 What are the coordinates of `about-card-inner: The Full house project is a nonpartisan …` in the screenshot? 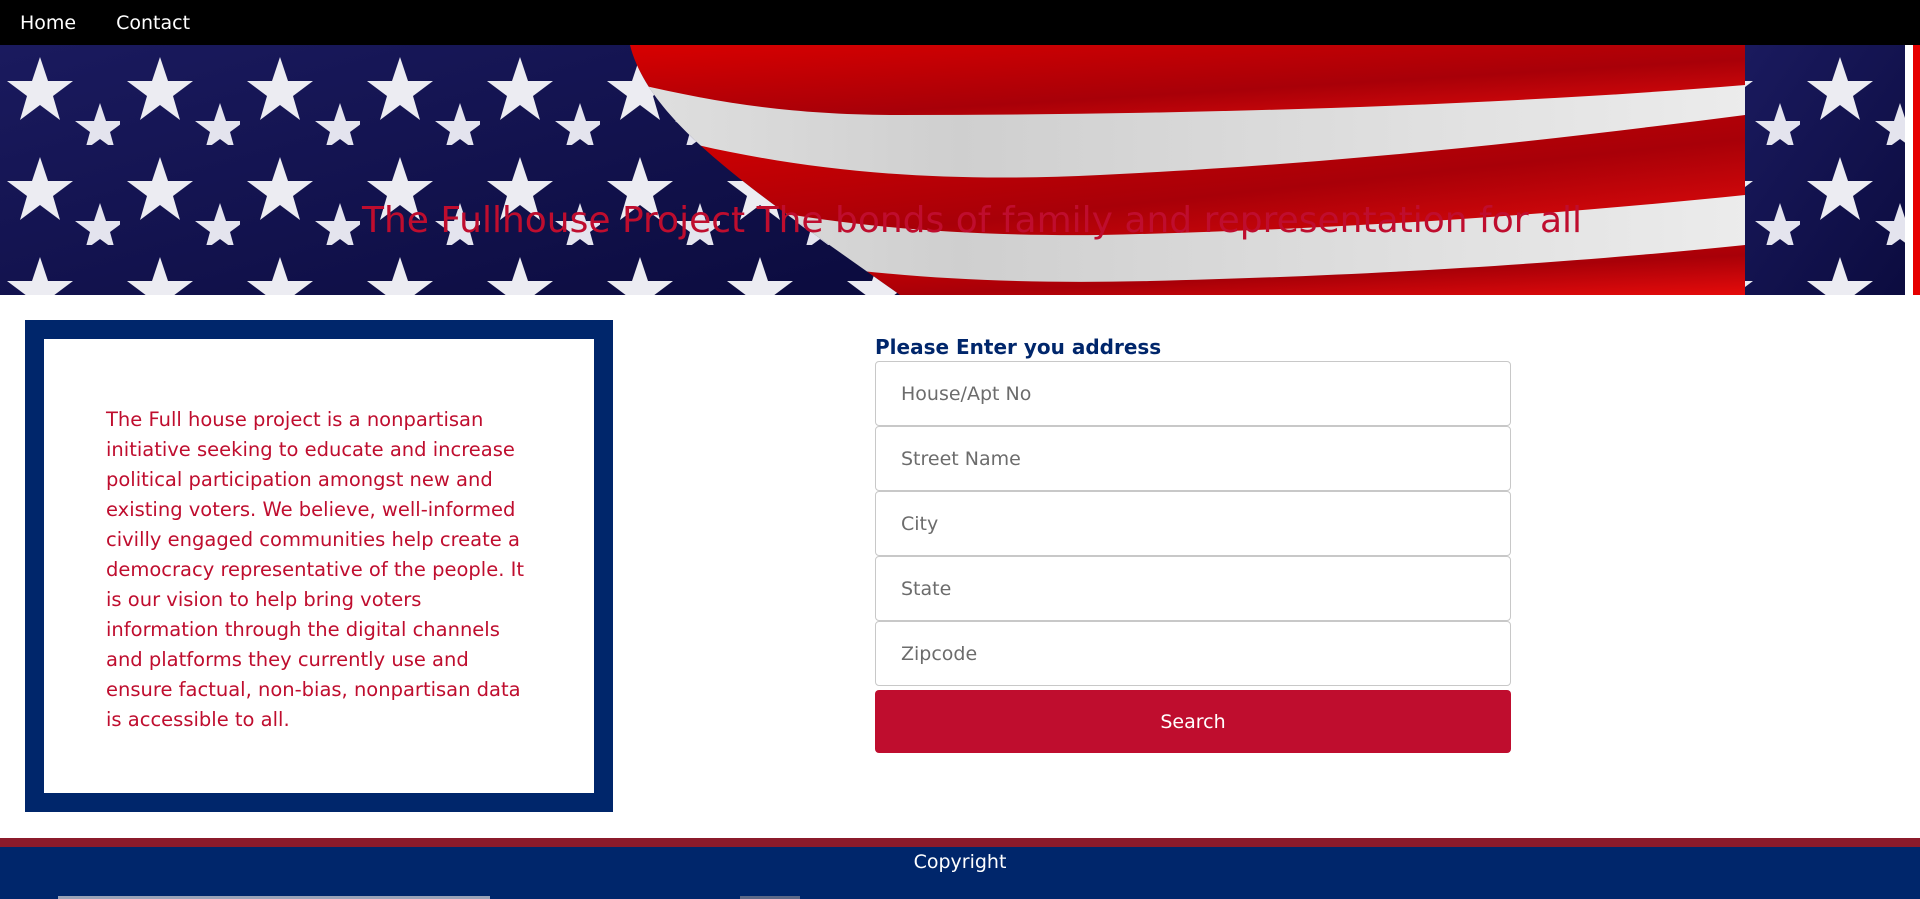 It's located at (319, 566).